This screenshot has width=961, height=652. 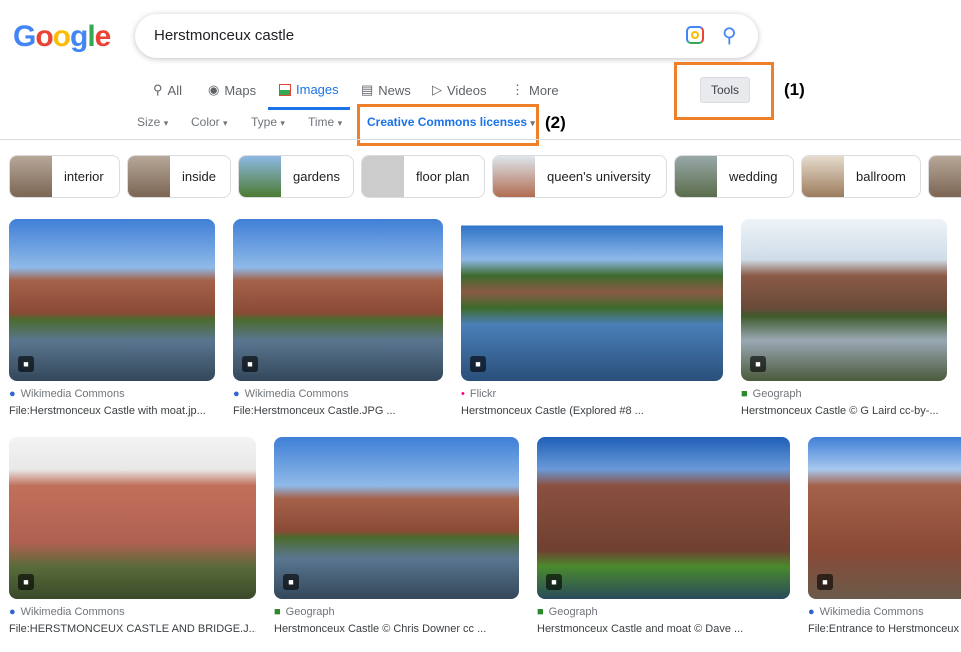 I want to click on filter-color: Color ▾, so click(x=209, y=122).